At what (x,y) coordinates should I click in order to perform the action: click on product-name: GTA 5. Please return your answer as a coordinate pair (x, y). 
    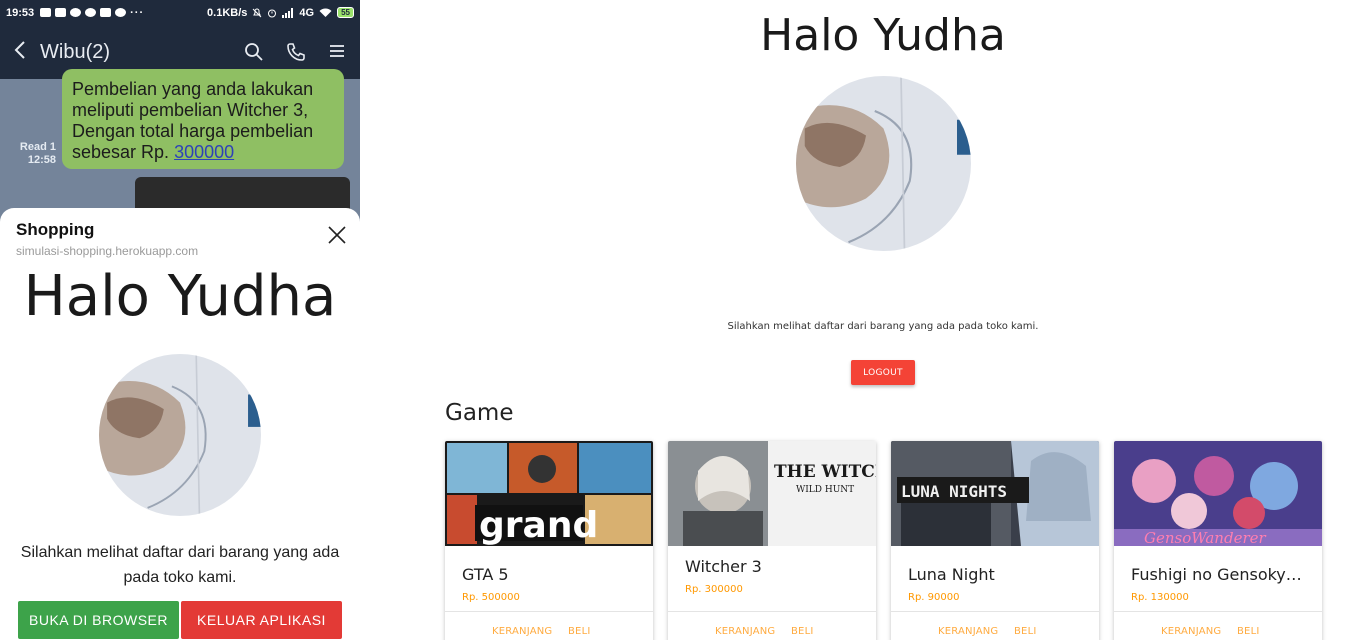
    Looking at the image, I should click on (550, 574).